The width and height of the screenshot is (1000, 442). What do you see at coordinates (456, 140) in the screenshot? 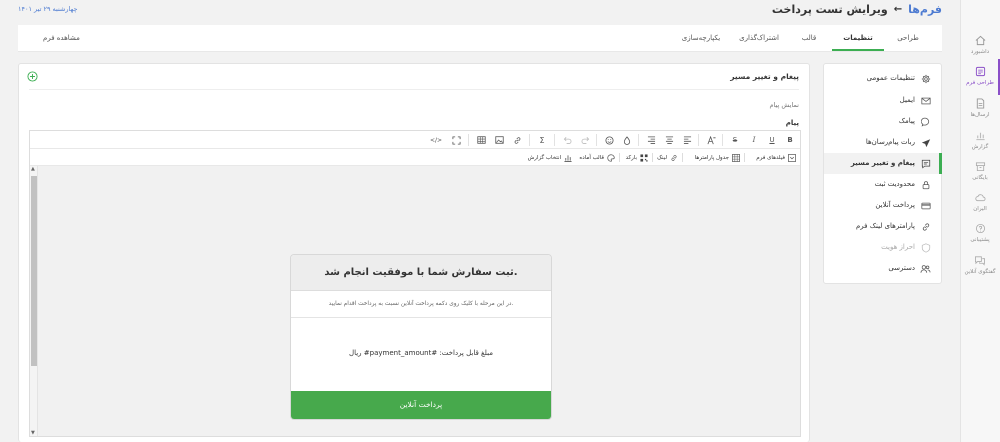
I see `fullscreen-icon` at bounding box center [456, 140].